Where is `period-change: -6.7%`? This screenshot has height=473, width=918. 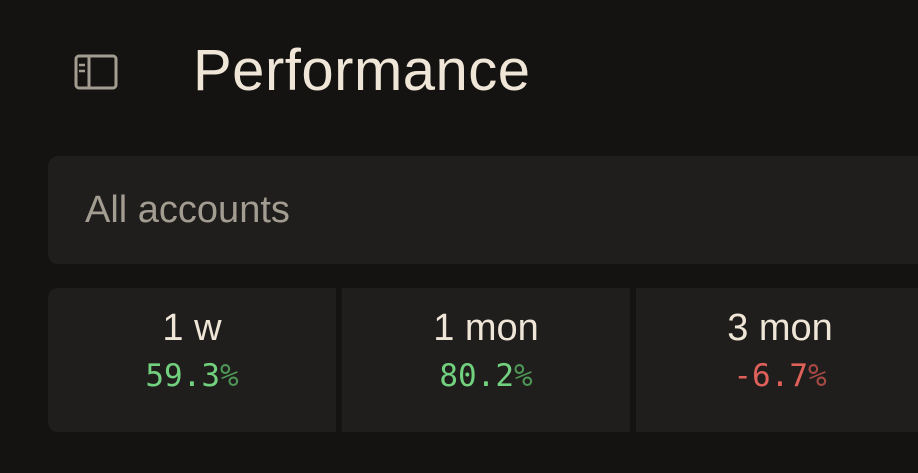
period-change: -6.7% is located at coordinates (779, 376).